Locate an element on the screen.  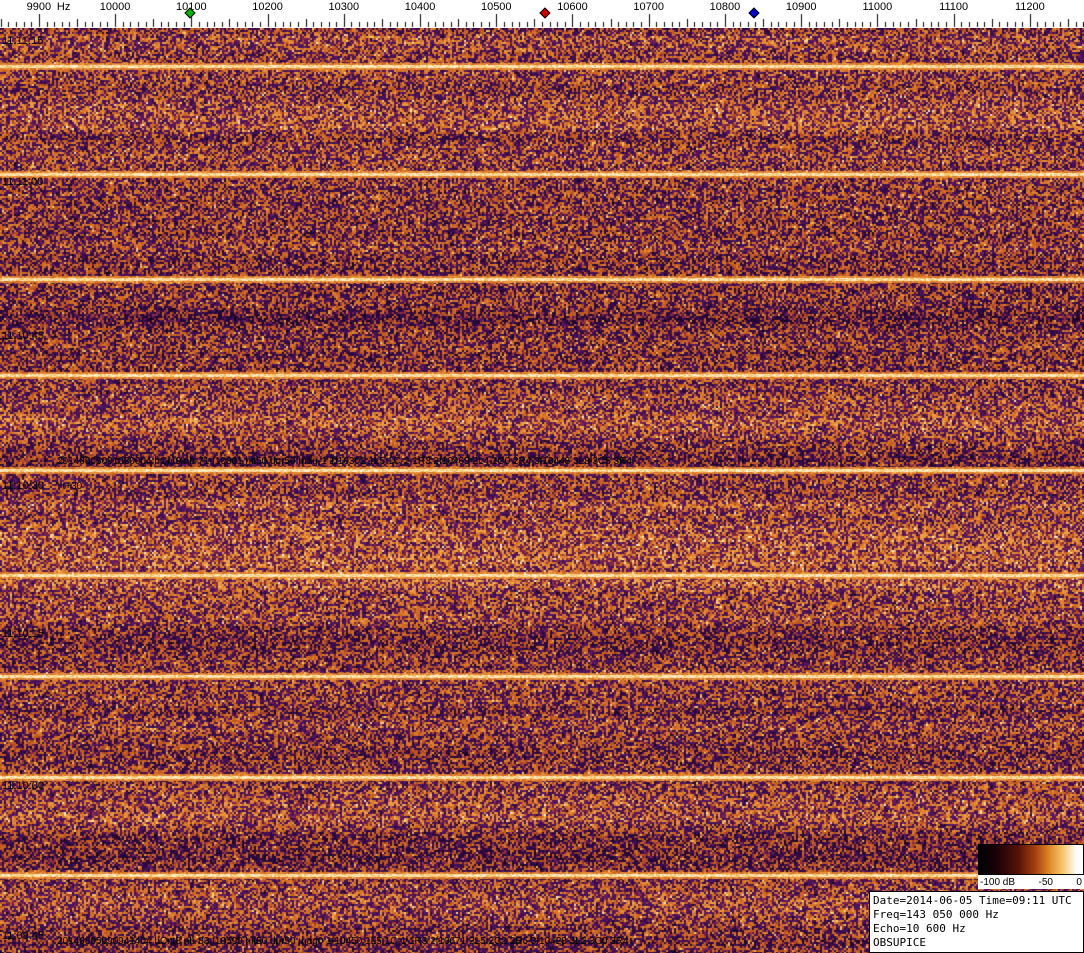
time-label: 11:09:45 is located at coordinates (23, 936).